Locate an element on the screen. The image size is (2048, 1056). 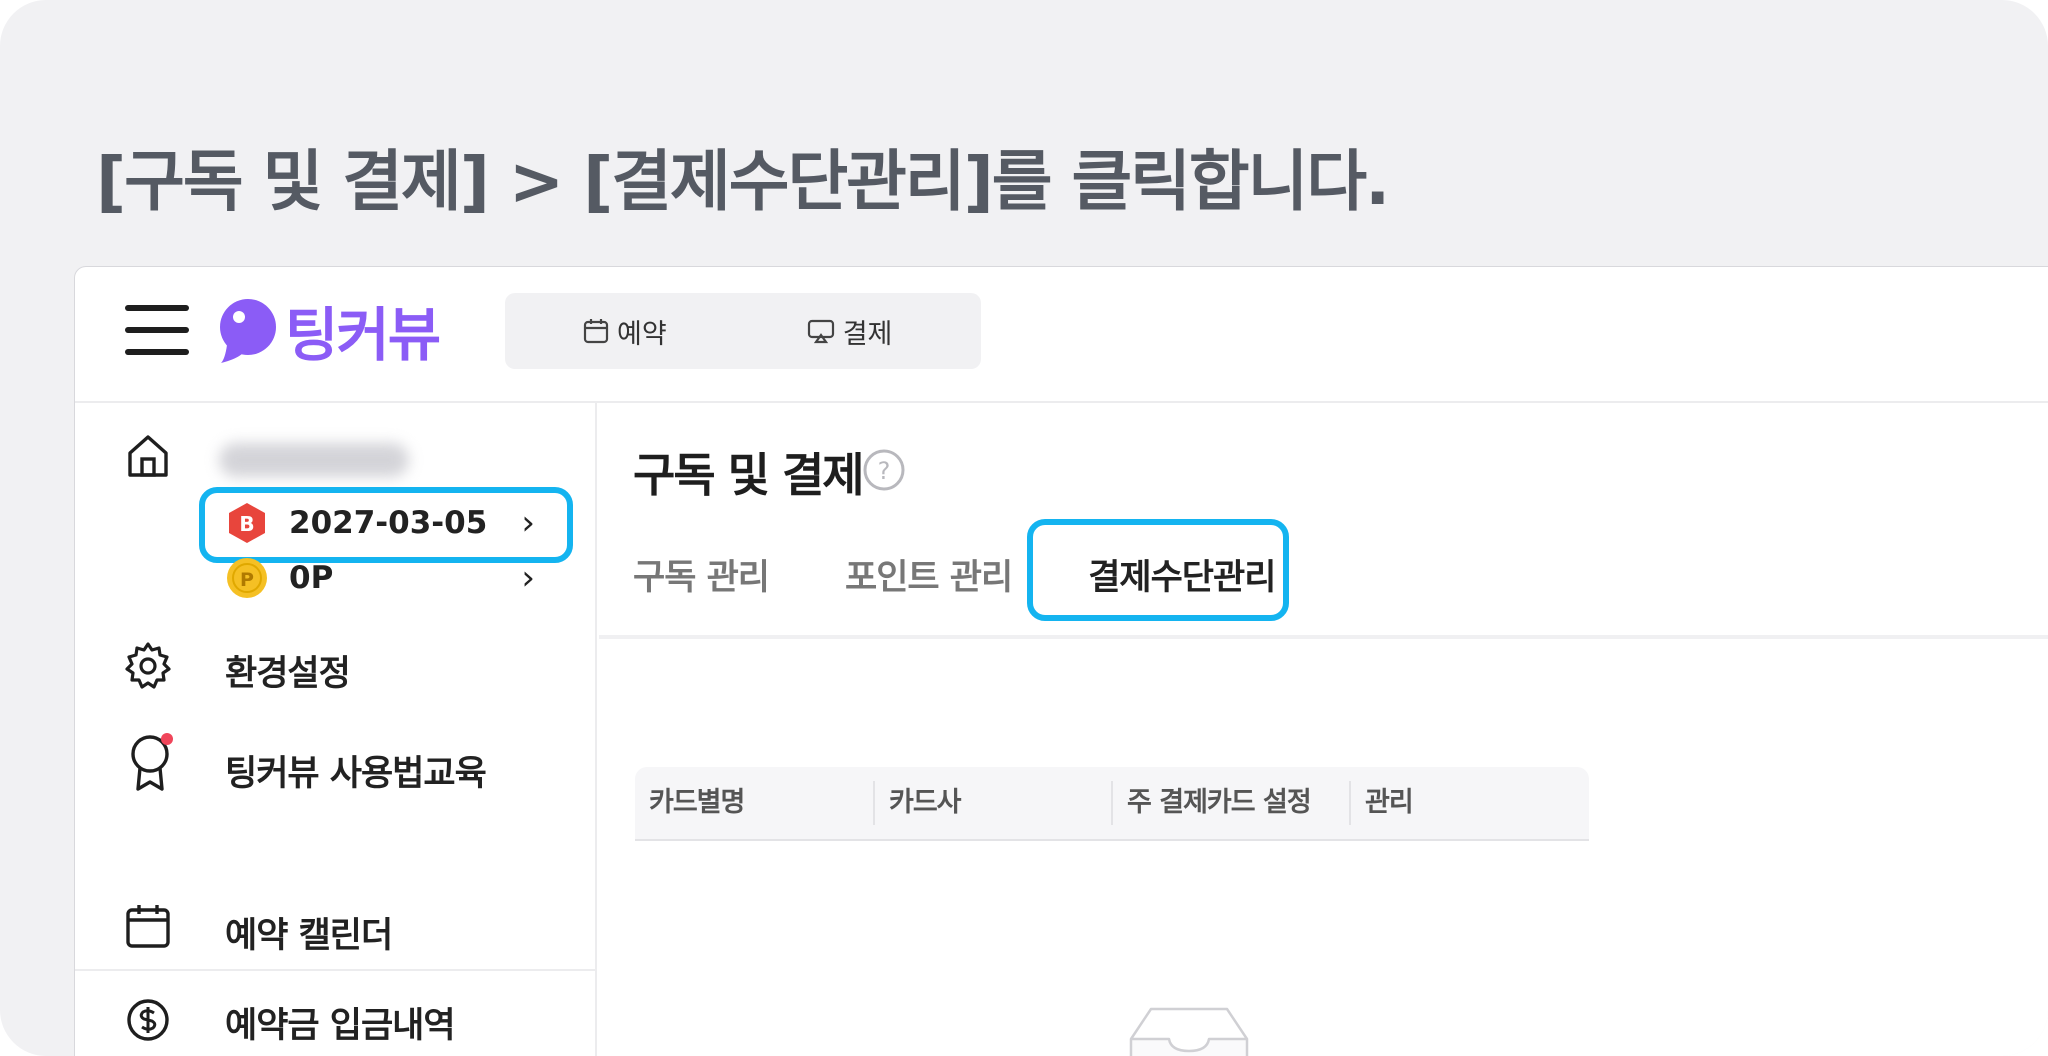
logo-text: 팅커뷰 is located at coordinates (363, 335).